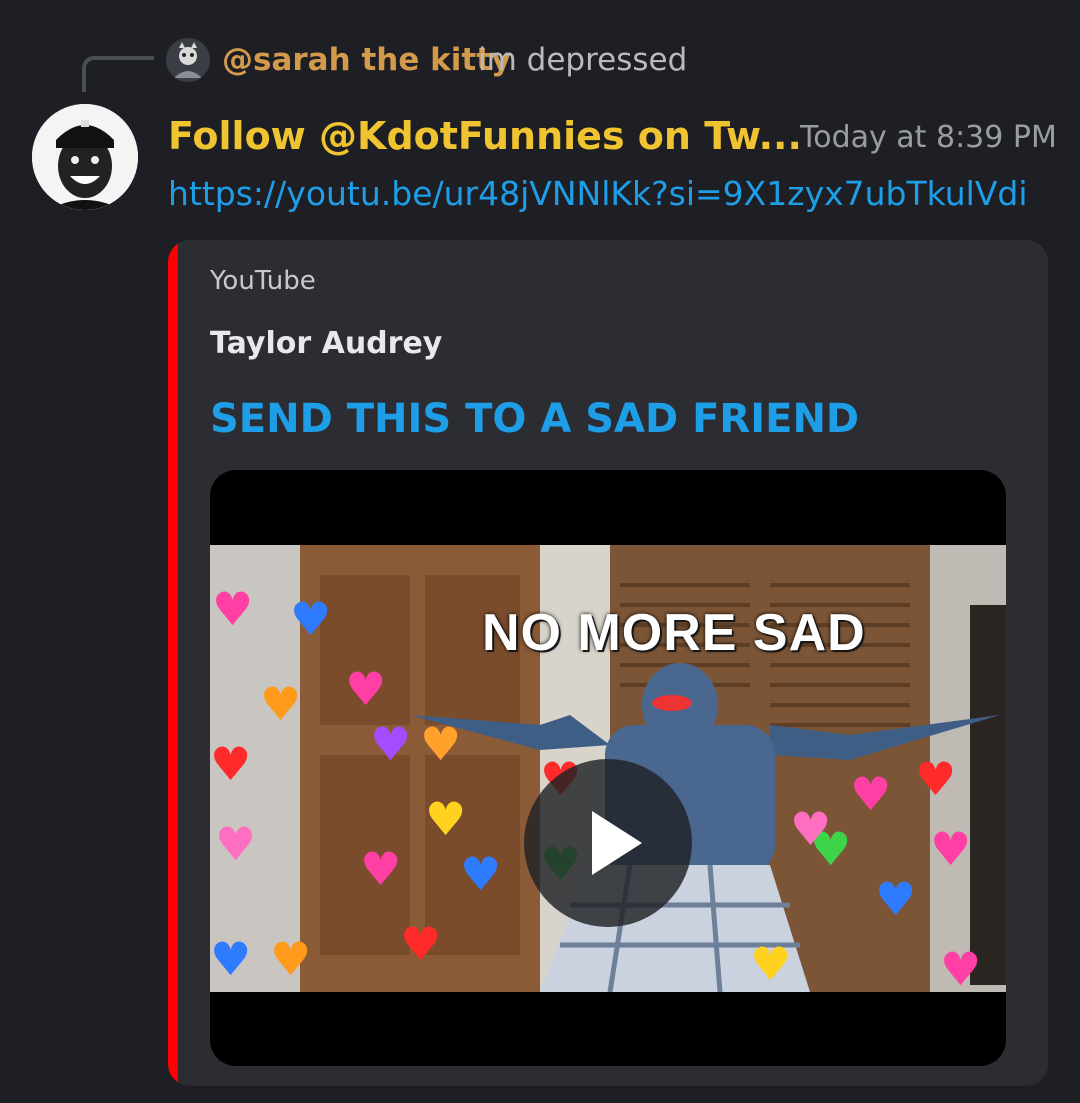 The width and height of the screenshot is (1080, 1103). I want to click on thumbnail-caption: NO MORE SAD, so click(674, 633).